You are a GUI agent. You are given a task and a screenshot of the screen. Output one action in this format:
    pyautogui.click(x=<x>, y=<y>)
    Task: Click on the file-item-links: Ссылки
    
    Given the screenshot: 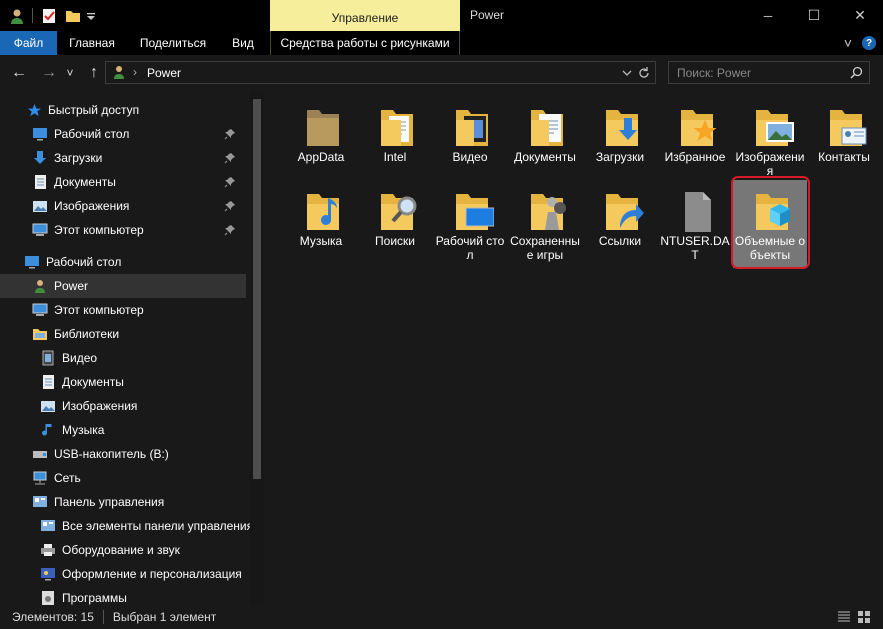 What is the action you would take?
    pyautogui.click(x=620, y=222)
    